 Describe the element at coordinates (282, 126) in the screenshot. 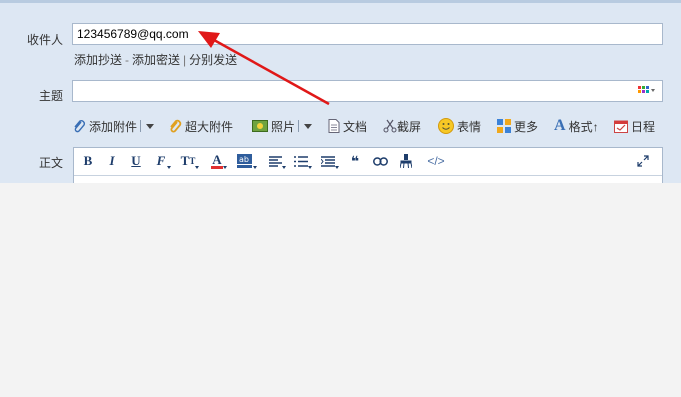

I see `photo-button: 照片` at that location.